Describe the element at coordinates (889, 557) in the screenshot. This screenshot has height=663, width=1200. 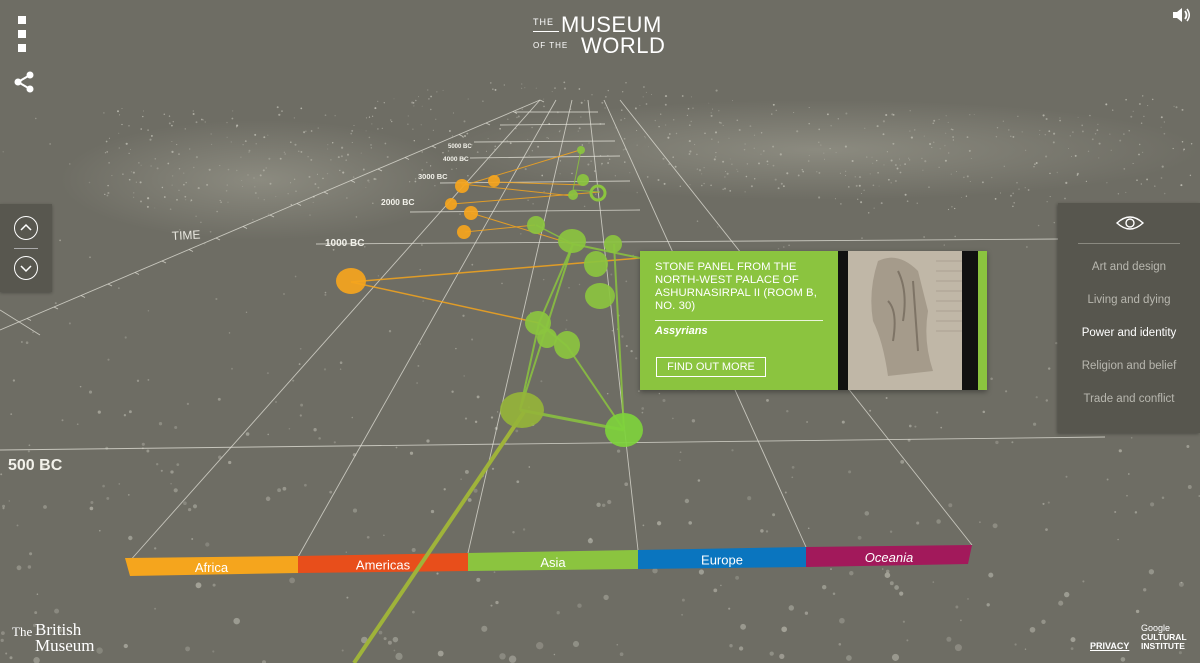
I see `region-label: Oceania` at that location.